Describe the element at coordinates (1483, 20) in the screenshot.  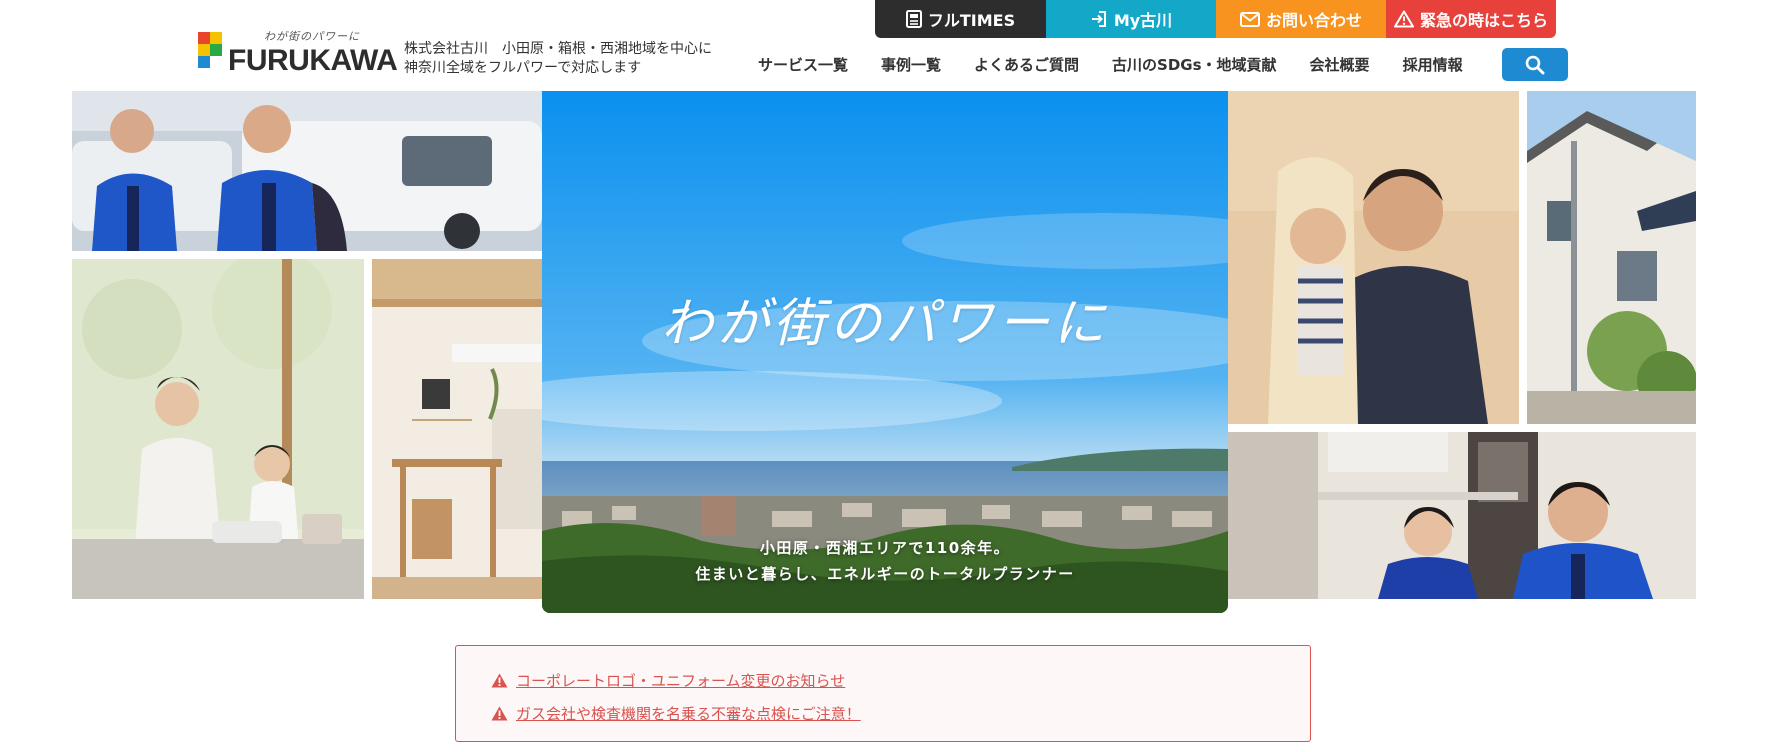
I see `emergency-label: 緊急の時はこちら` at that location.